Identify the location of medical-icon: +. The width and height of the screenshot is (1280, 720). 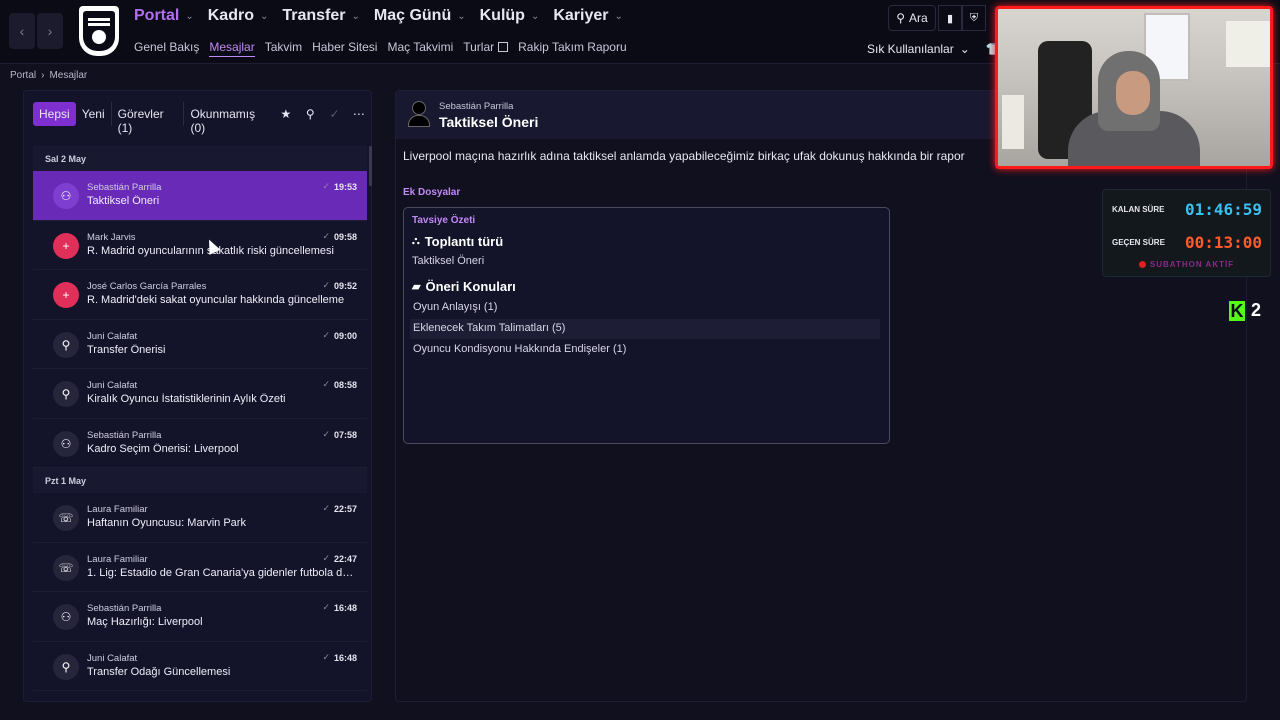
(66, 245).